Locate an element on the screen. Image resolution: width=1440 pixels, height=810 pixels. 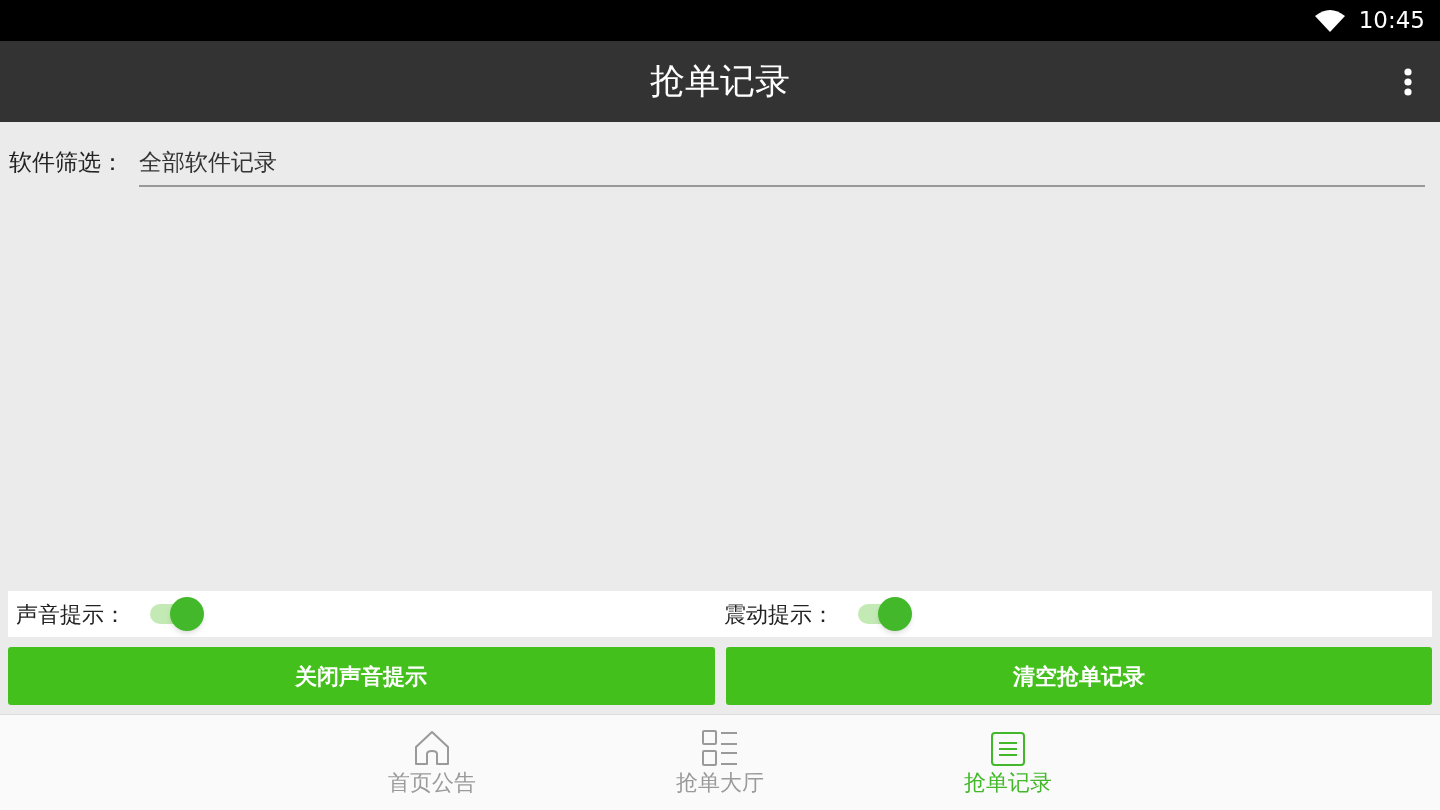
clock-time: 10:45 is located at coordinates (1391, 20).